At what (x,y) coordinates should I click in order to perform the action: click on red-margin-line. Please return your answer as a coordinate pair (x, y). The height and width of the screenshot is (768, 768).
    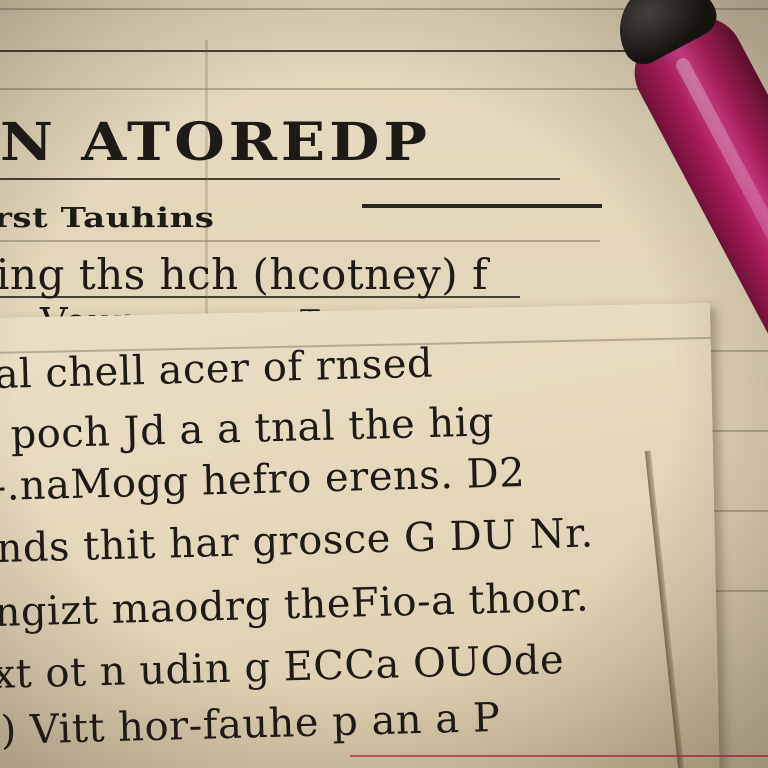
    Looking at the image, I should click on (559, 756).